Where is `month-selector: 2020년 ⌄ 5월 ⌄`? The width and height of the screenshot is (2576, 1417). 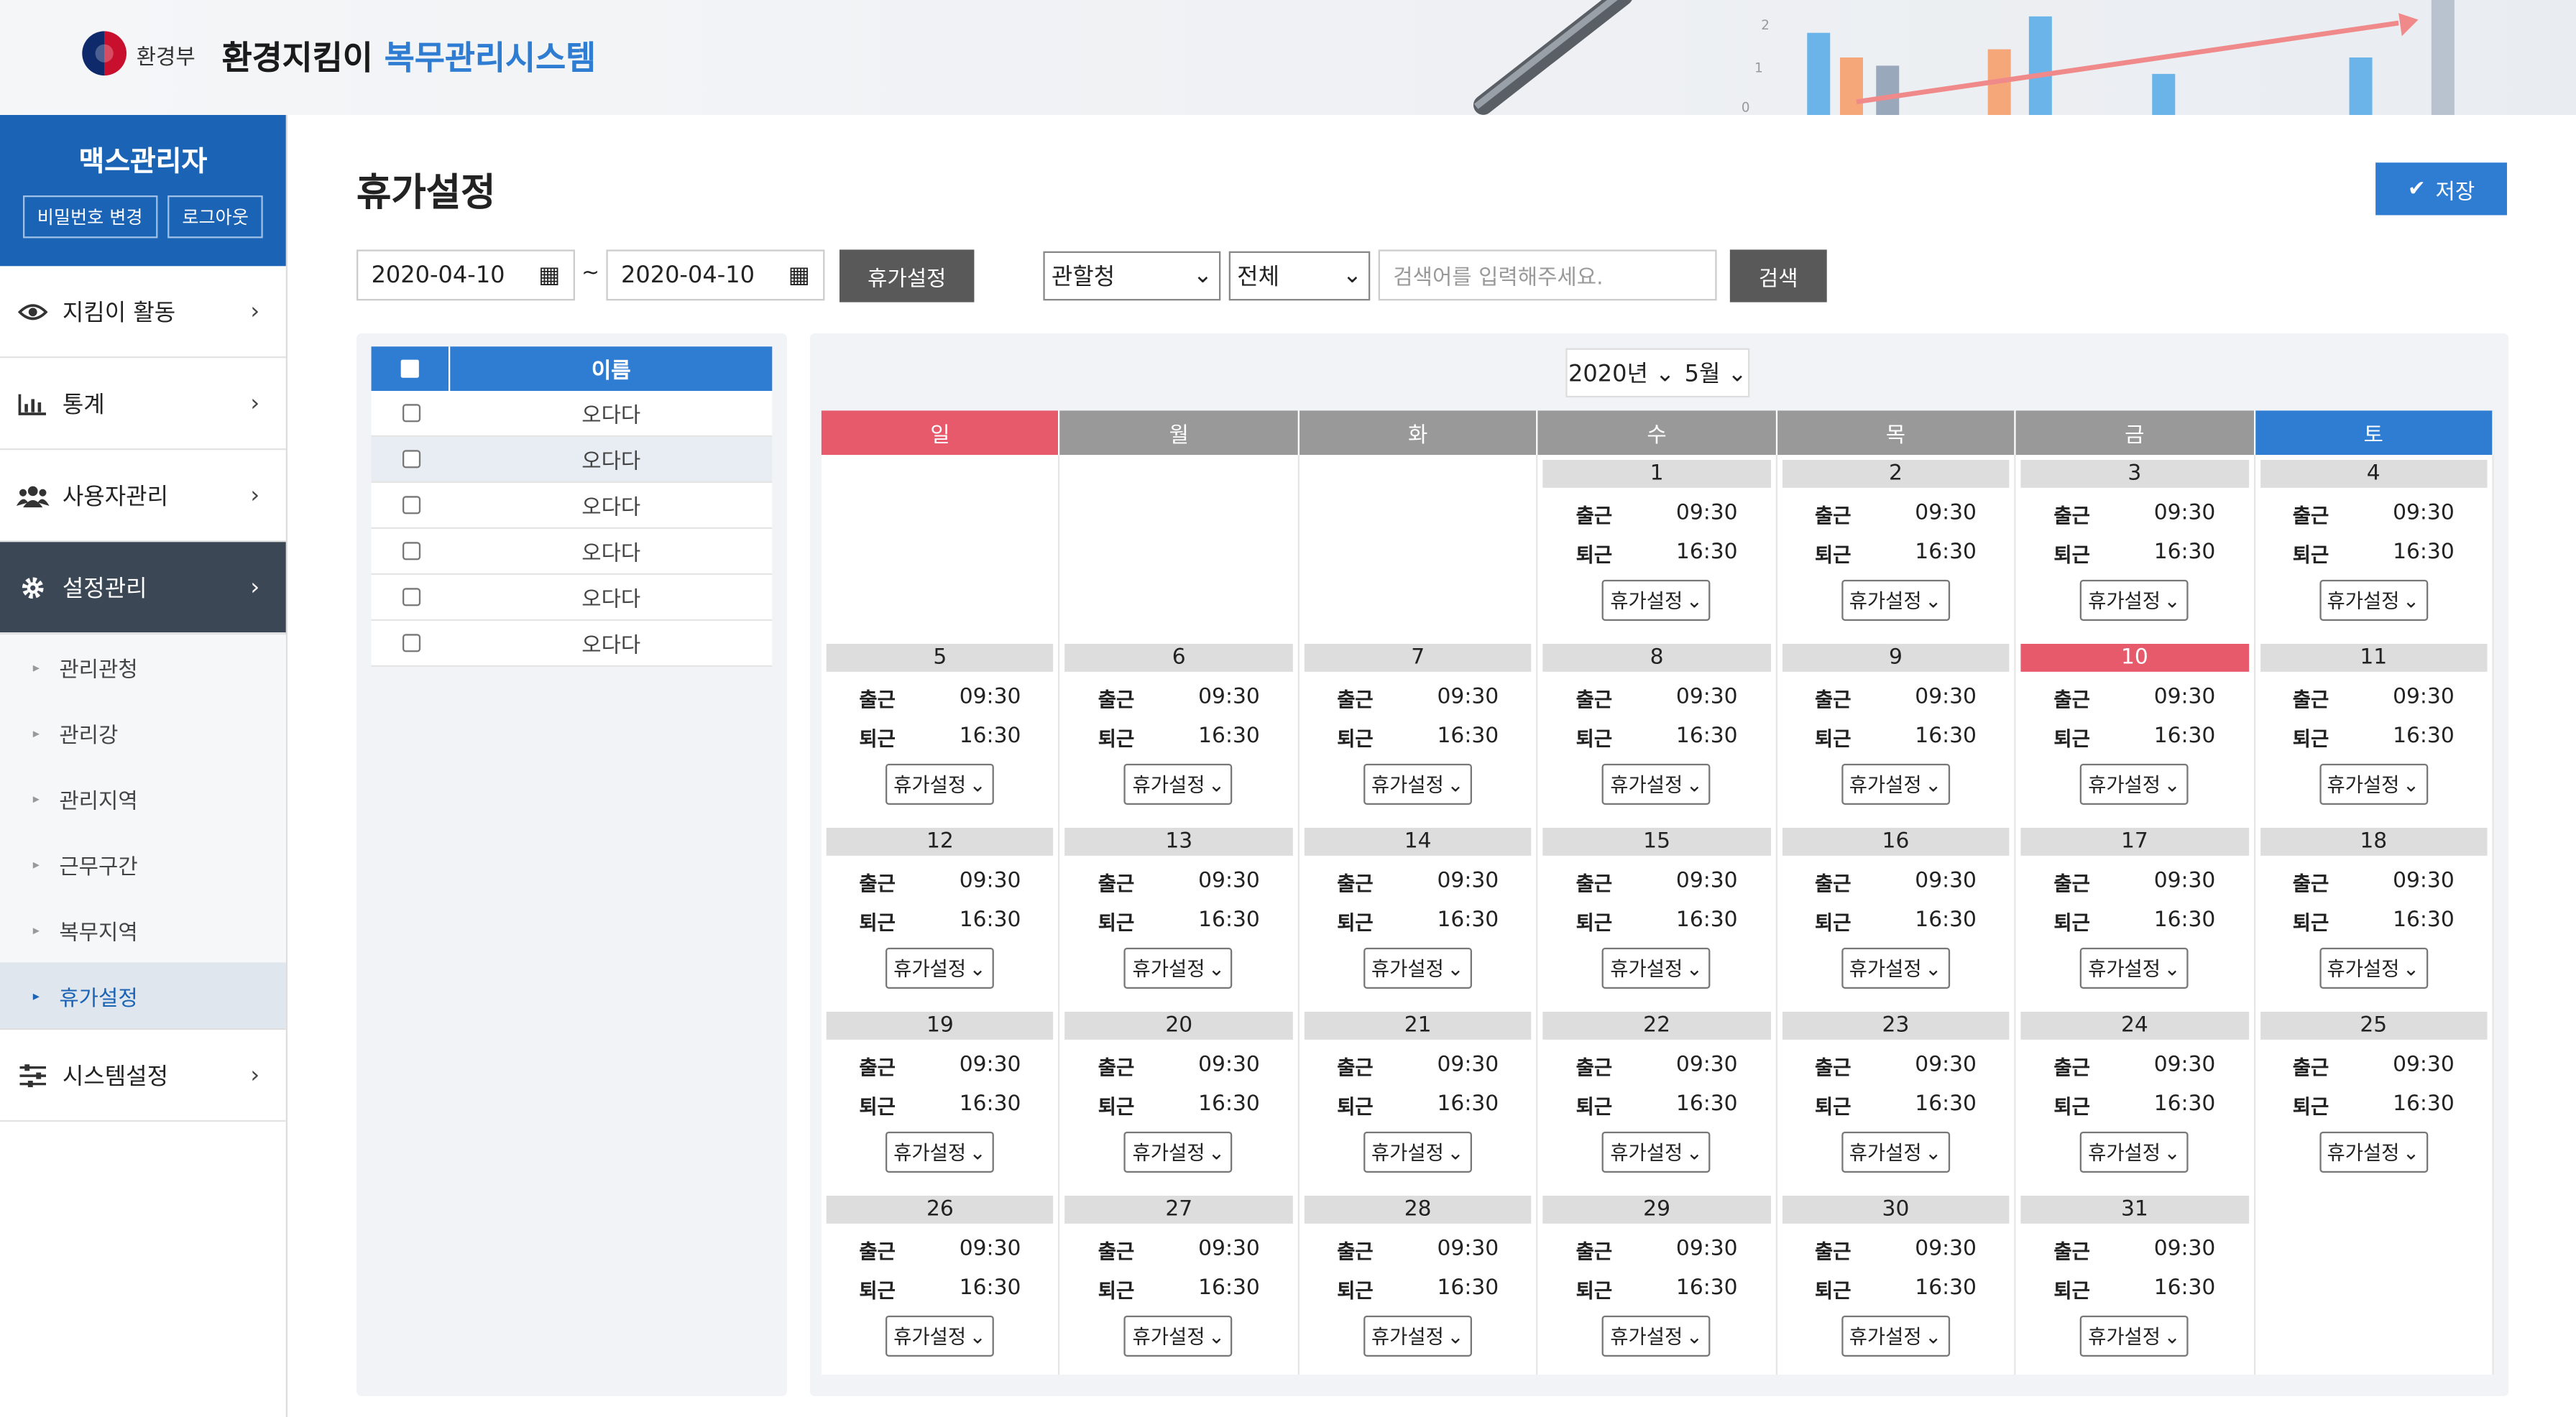 month-selector: 2020년 ⌄ 5월 ⌄ is located at coordinates (1657, 373).